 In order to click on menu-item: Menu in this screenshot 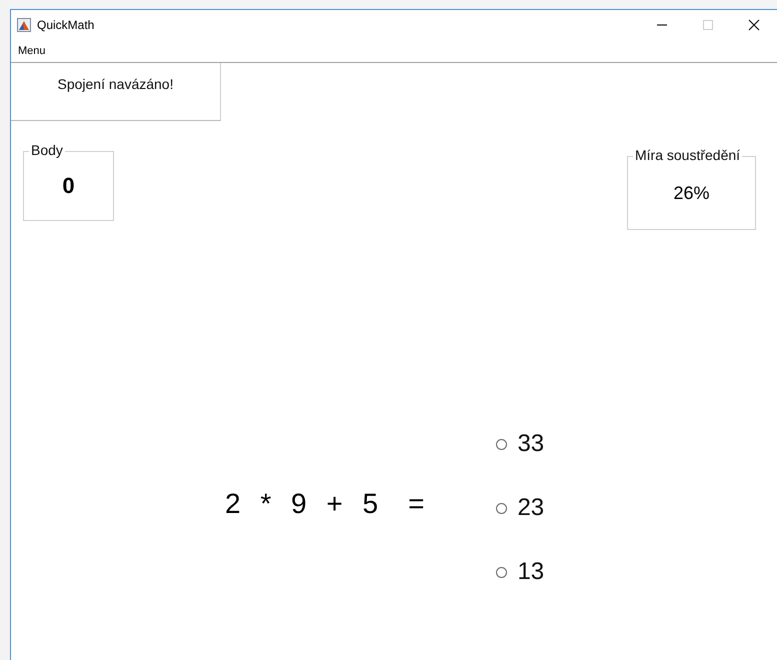, I will do `click(32, 51)`.